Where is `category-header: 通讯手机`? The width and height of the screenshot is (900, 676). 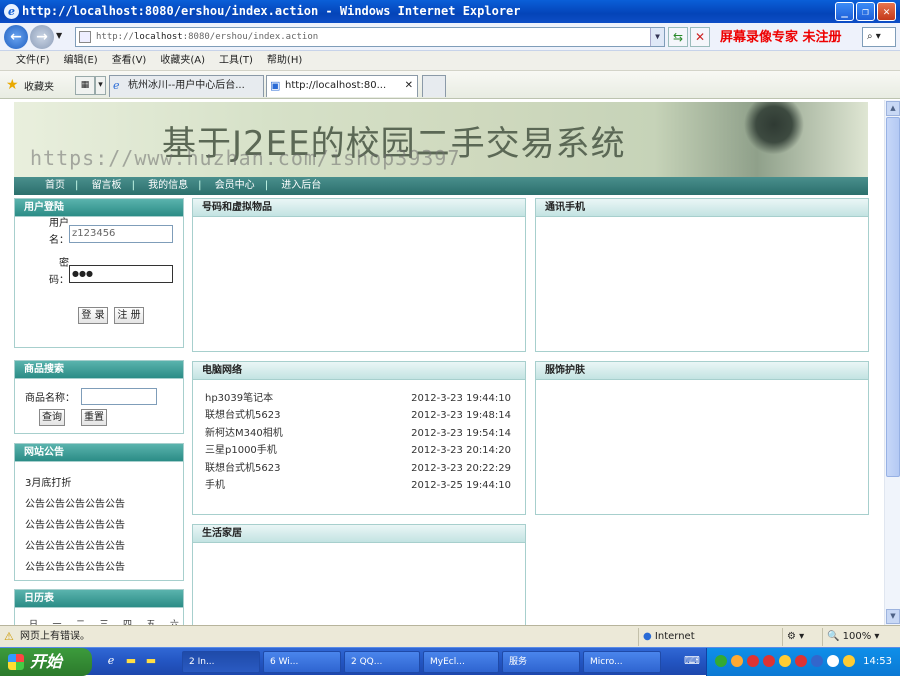 category-header: 通讯手机 is located at coordinates (702, 208).